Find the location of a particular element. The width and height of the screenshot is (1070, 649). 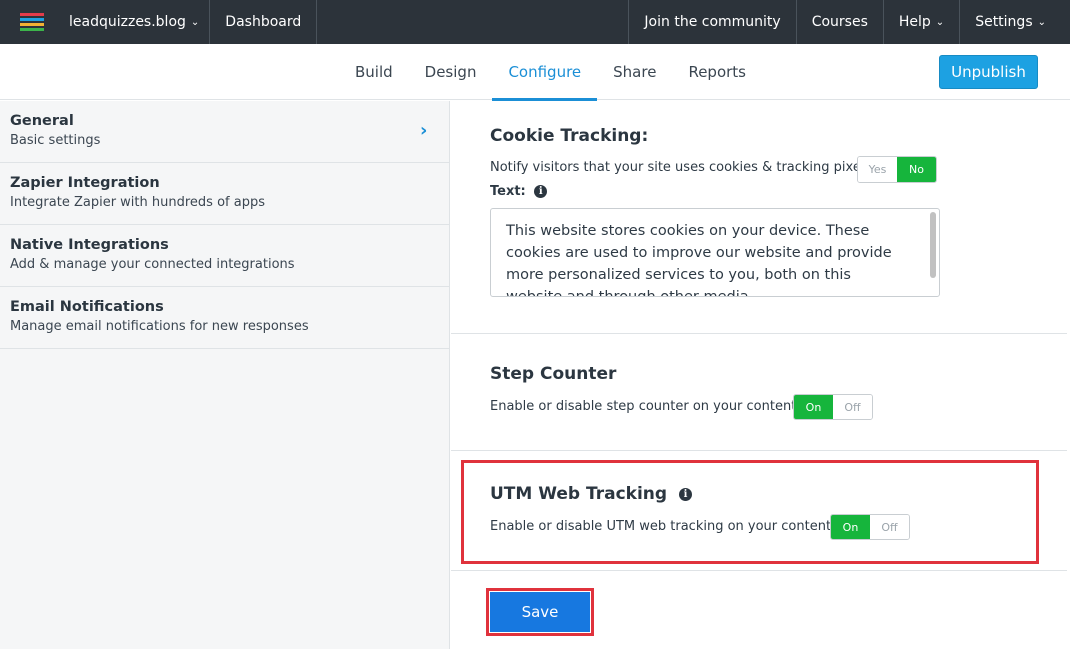

step-counter-on-option: On is located at coordinates (813, 407).